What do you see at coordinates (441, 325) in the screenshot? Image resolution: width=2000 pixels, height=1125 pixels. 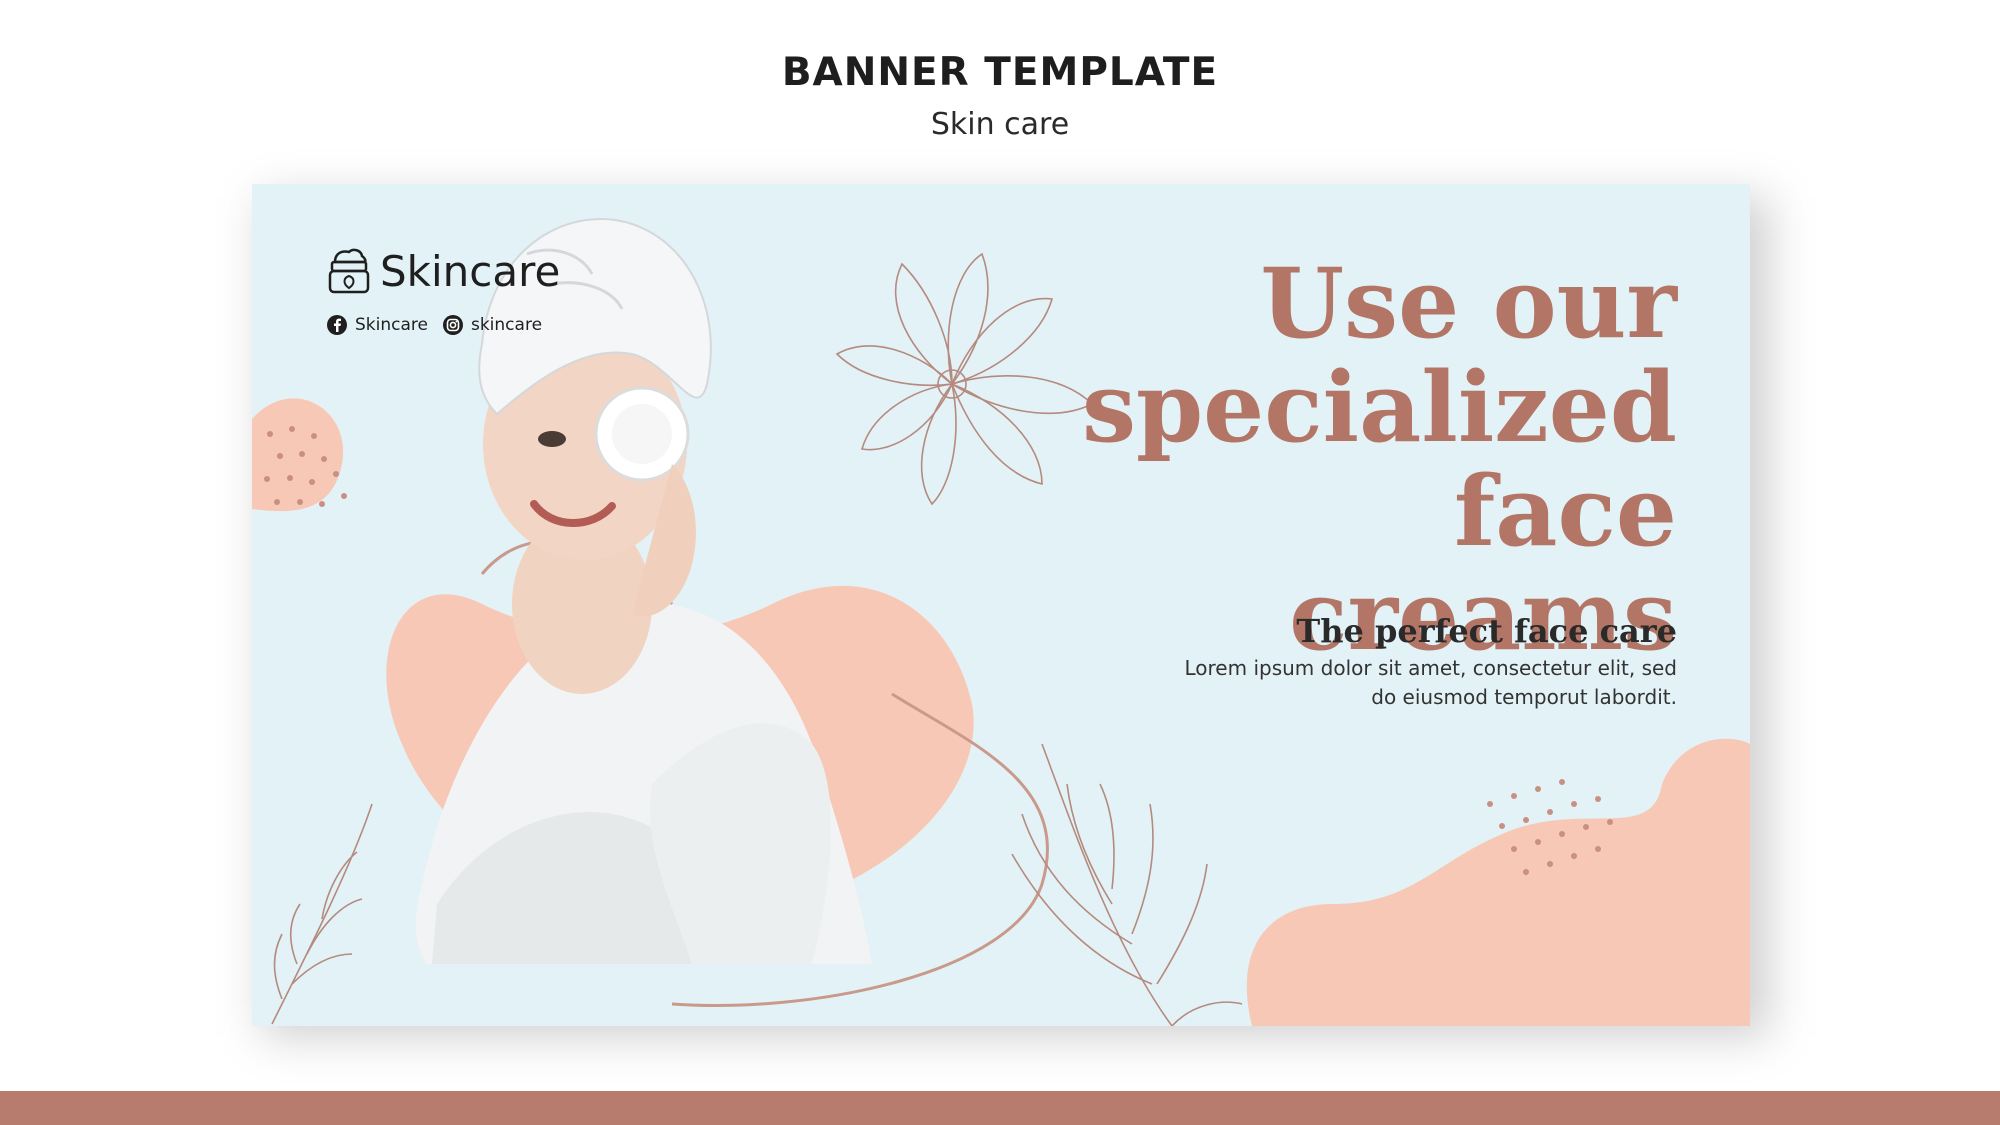 I see `social-links: Skincare skincare` at bounding box center [441, 325].